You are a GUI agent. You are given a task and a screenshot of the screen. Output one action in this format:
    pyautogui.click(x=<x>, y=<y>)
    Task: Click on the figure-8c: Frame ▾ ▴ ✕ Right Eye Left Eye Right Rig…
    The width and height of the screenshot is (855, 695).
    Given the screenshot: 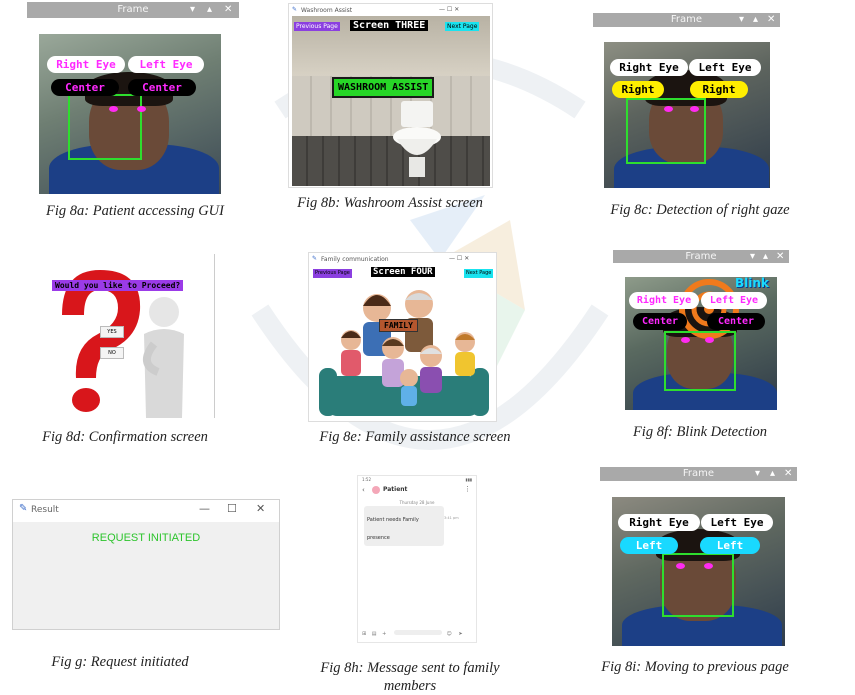 What is the action you would take?
    pyautogui.click(x=686, y=101)
    